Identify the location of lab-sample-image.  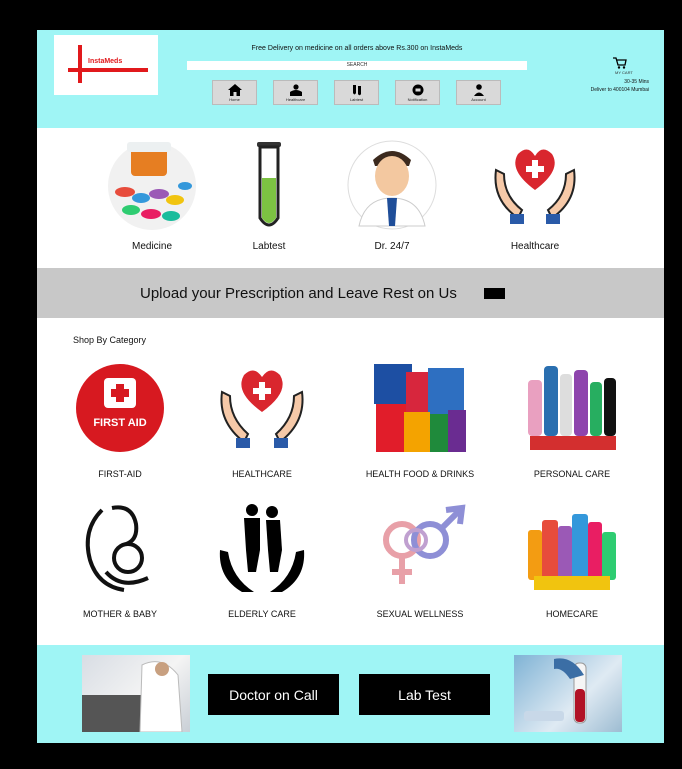
(568, 693).